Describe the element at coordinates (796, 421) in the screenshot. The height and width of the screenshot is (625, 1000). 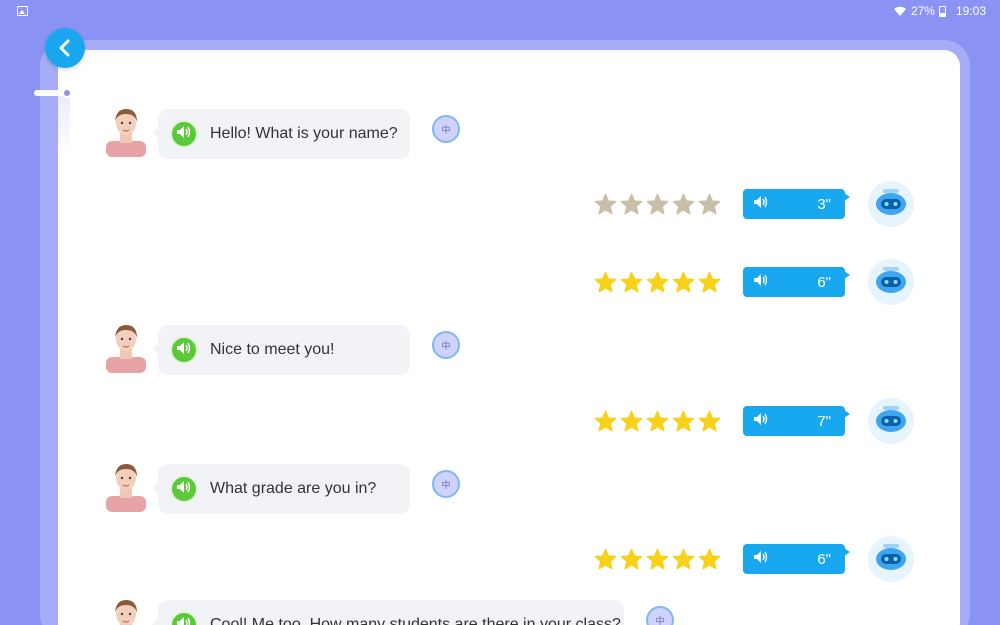
I see `voice-reply-button: 7"` at that location.